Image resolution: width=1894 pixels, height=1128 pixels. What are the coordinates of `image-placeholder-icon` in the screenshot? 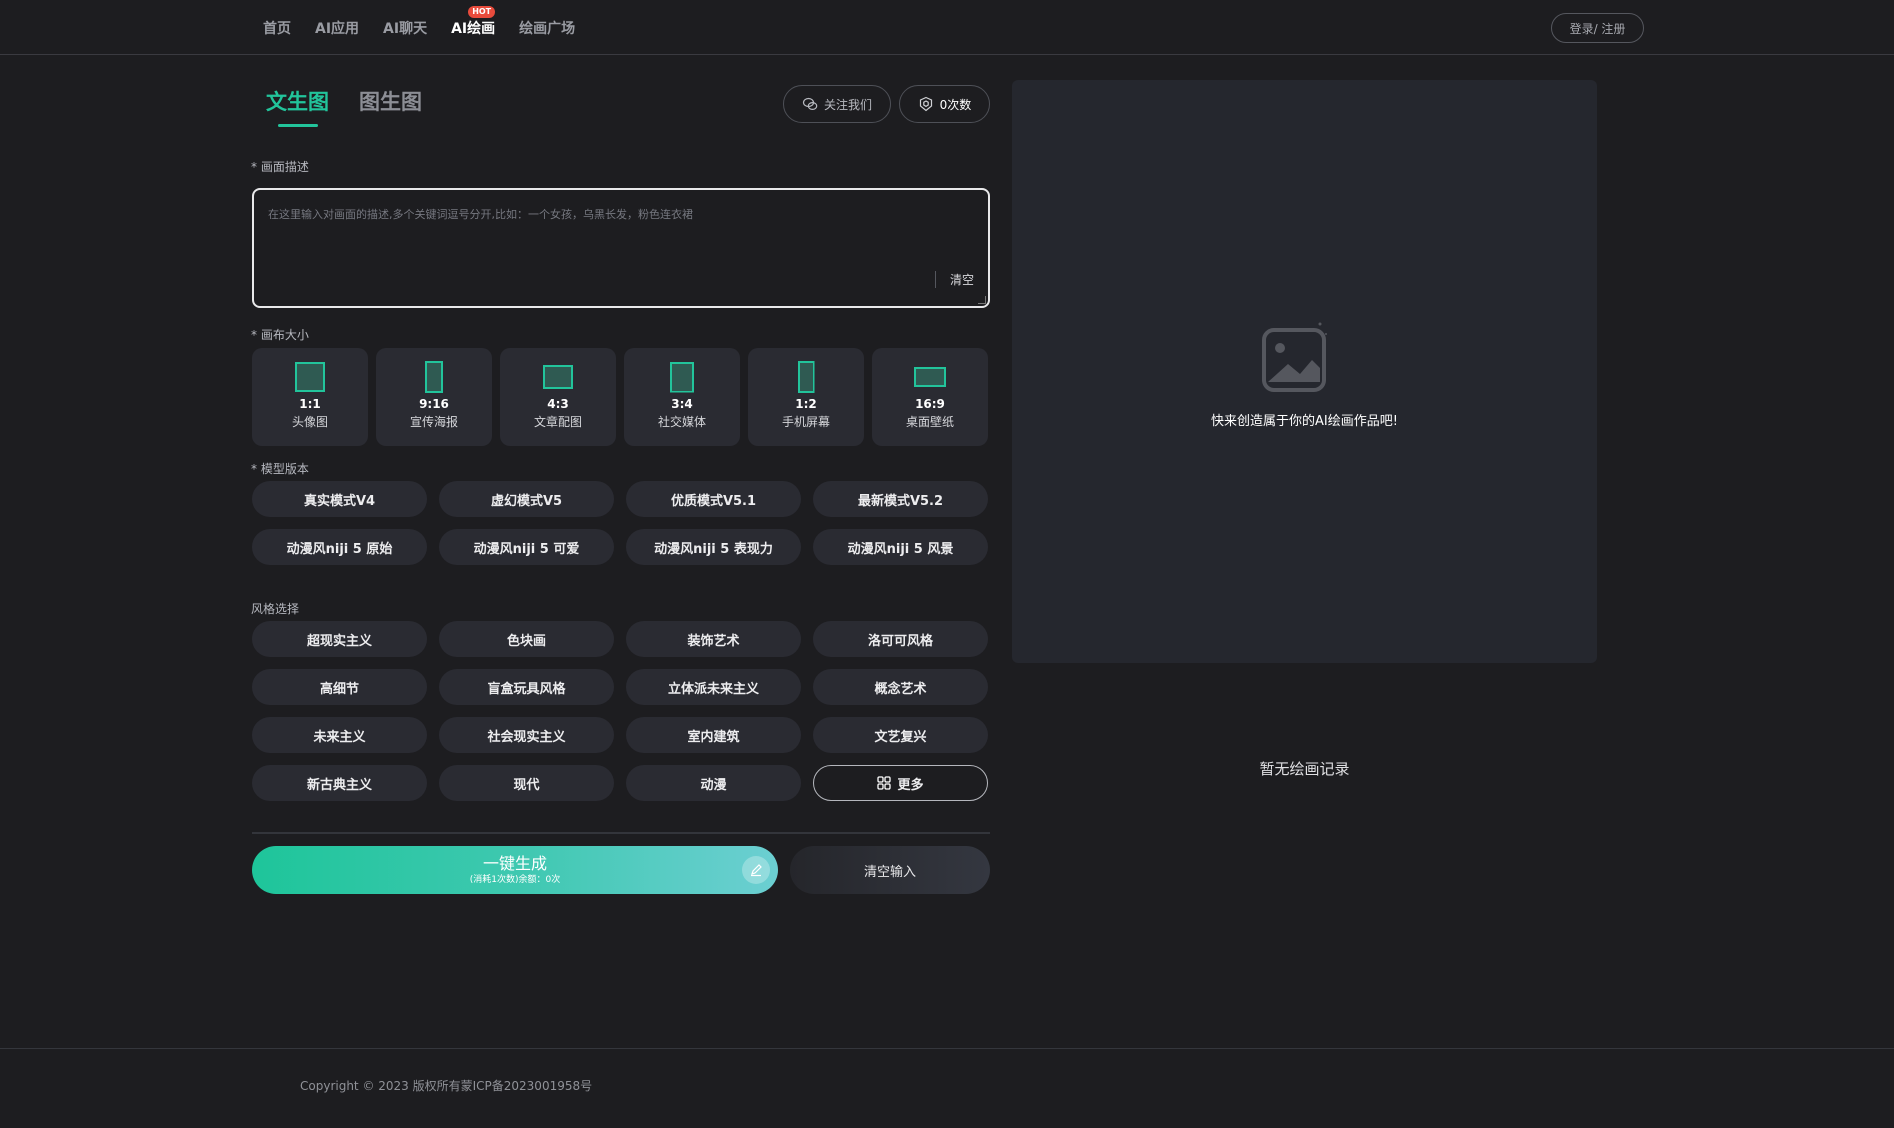 It's located at (1294, 357).